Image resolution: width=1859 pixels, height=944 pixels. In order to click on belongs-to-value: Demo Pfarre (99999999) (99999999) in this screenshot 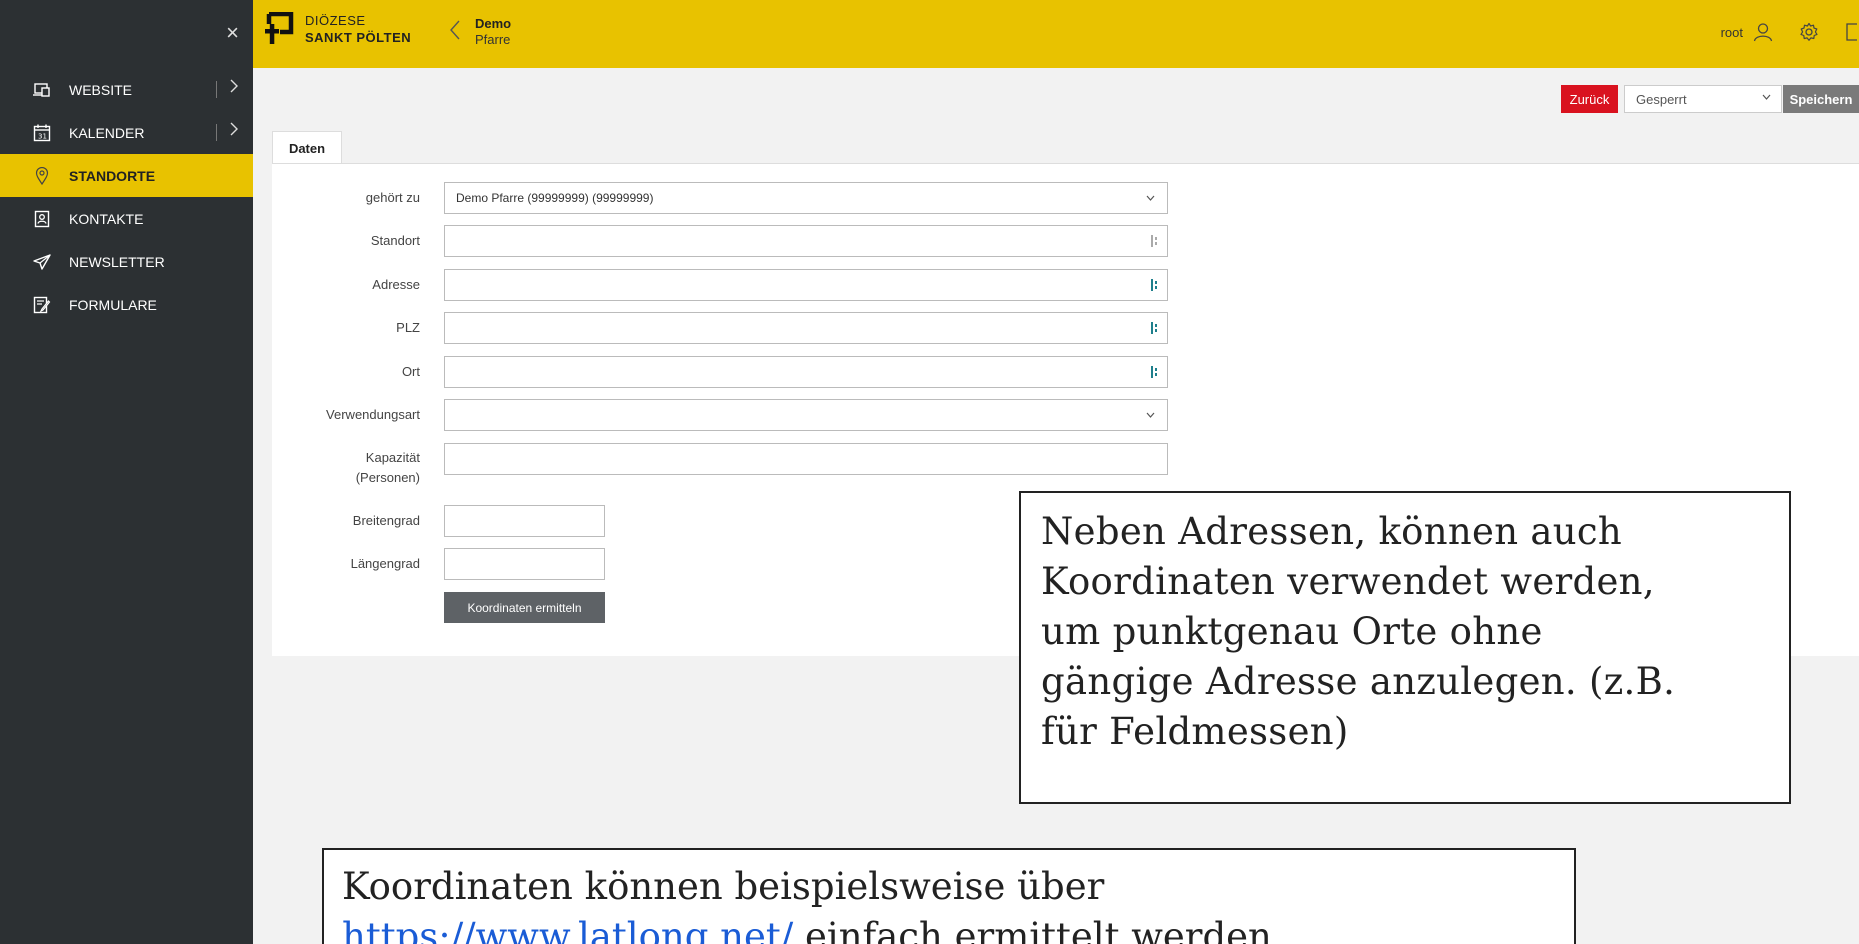, I will do `click(555, 198)`.